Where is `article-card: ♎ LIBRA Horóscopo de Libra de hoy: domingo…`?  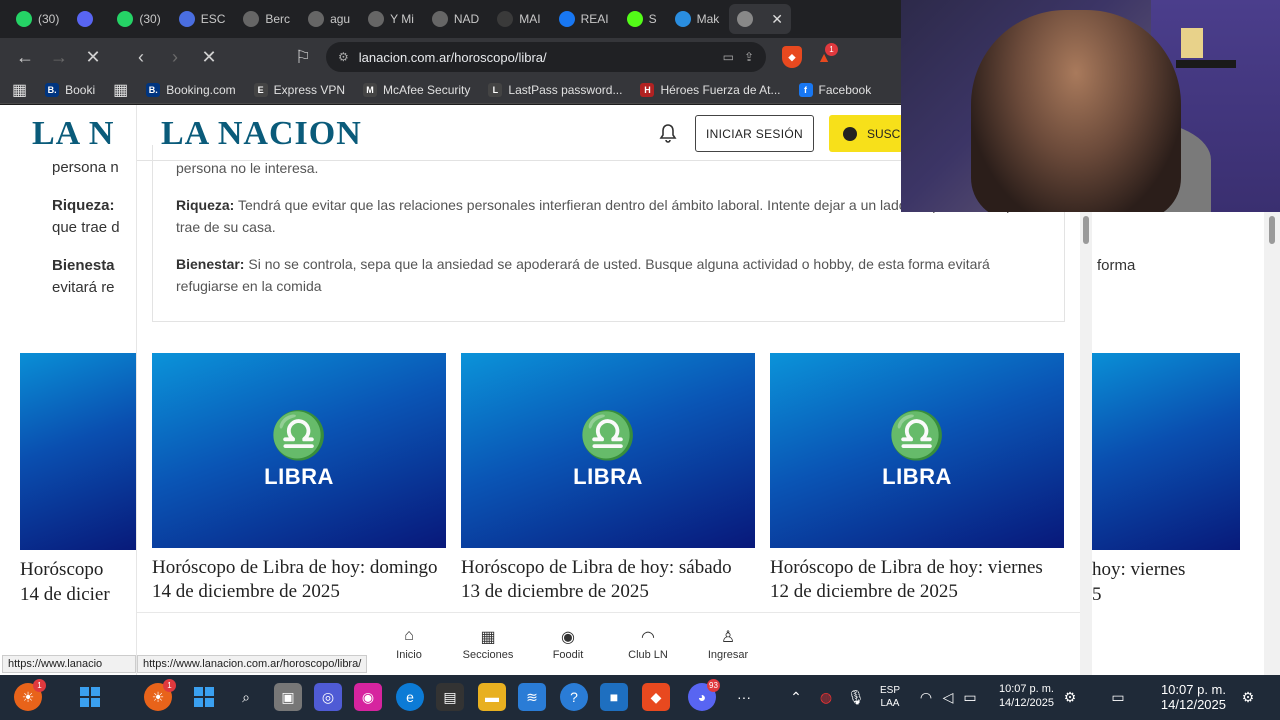
article-card: ♎ LIBRA Horóscopo de Libra de hoy: domingo… is located at coordinates (299, 478).